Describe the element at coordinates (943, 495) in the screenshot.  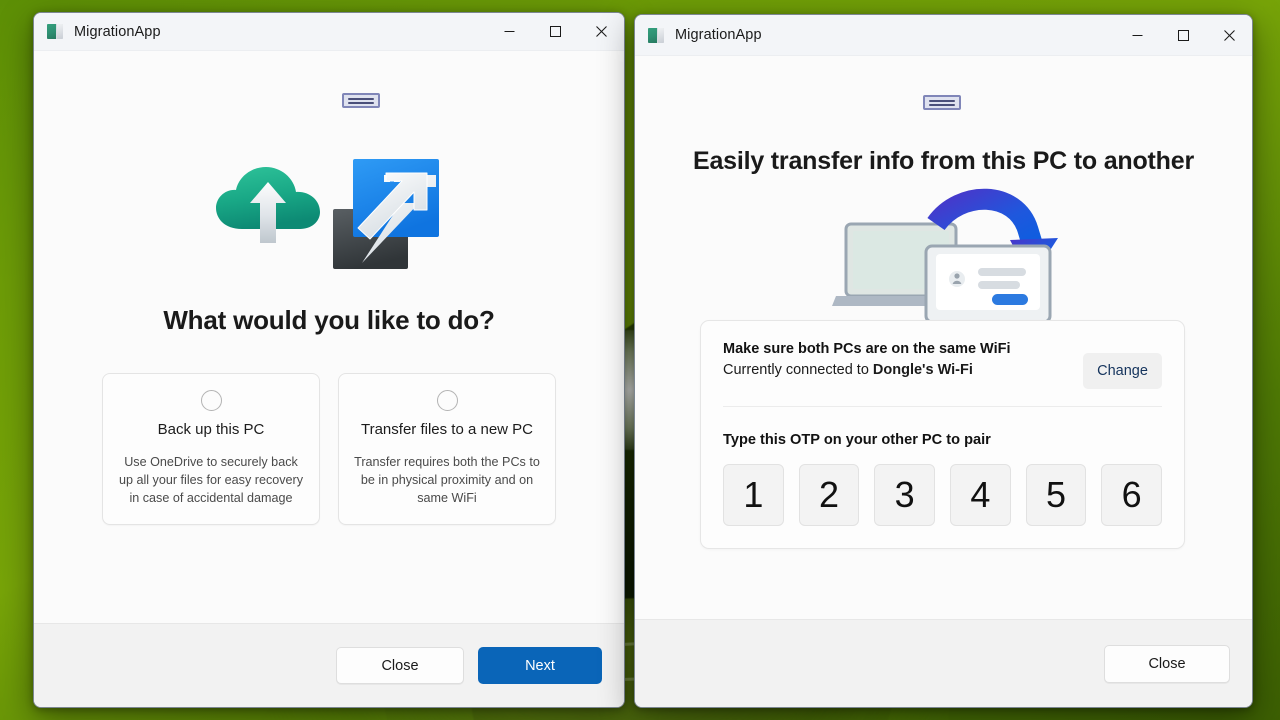
I see `otp-digits-row: 1 2 3 4 5 6` at that location.